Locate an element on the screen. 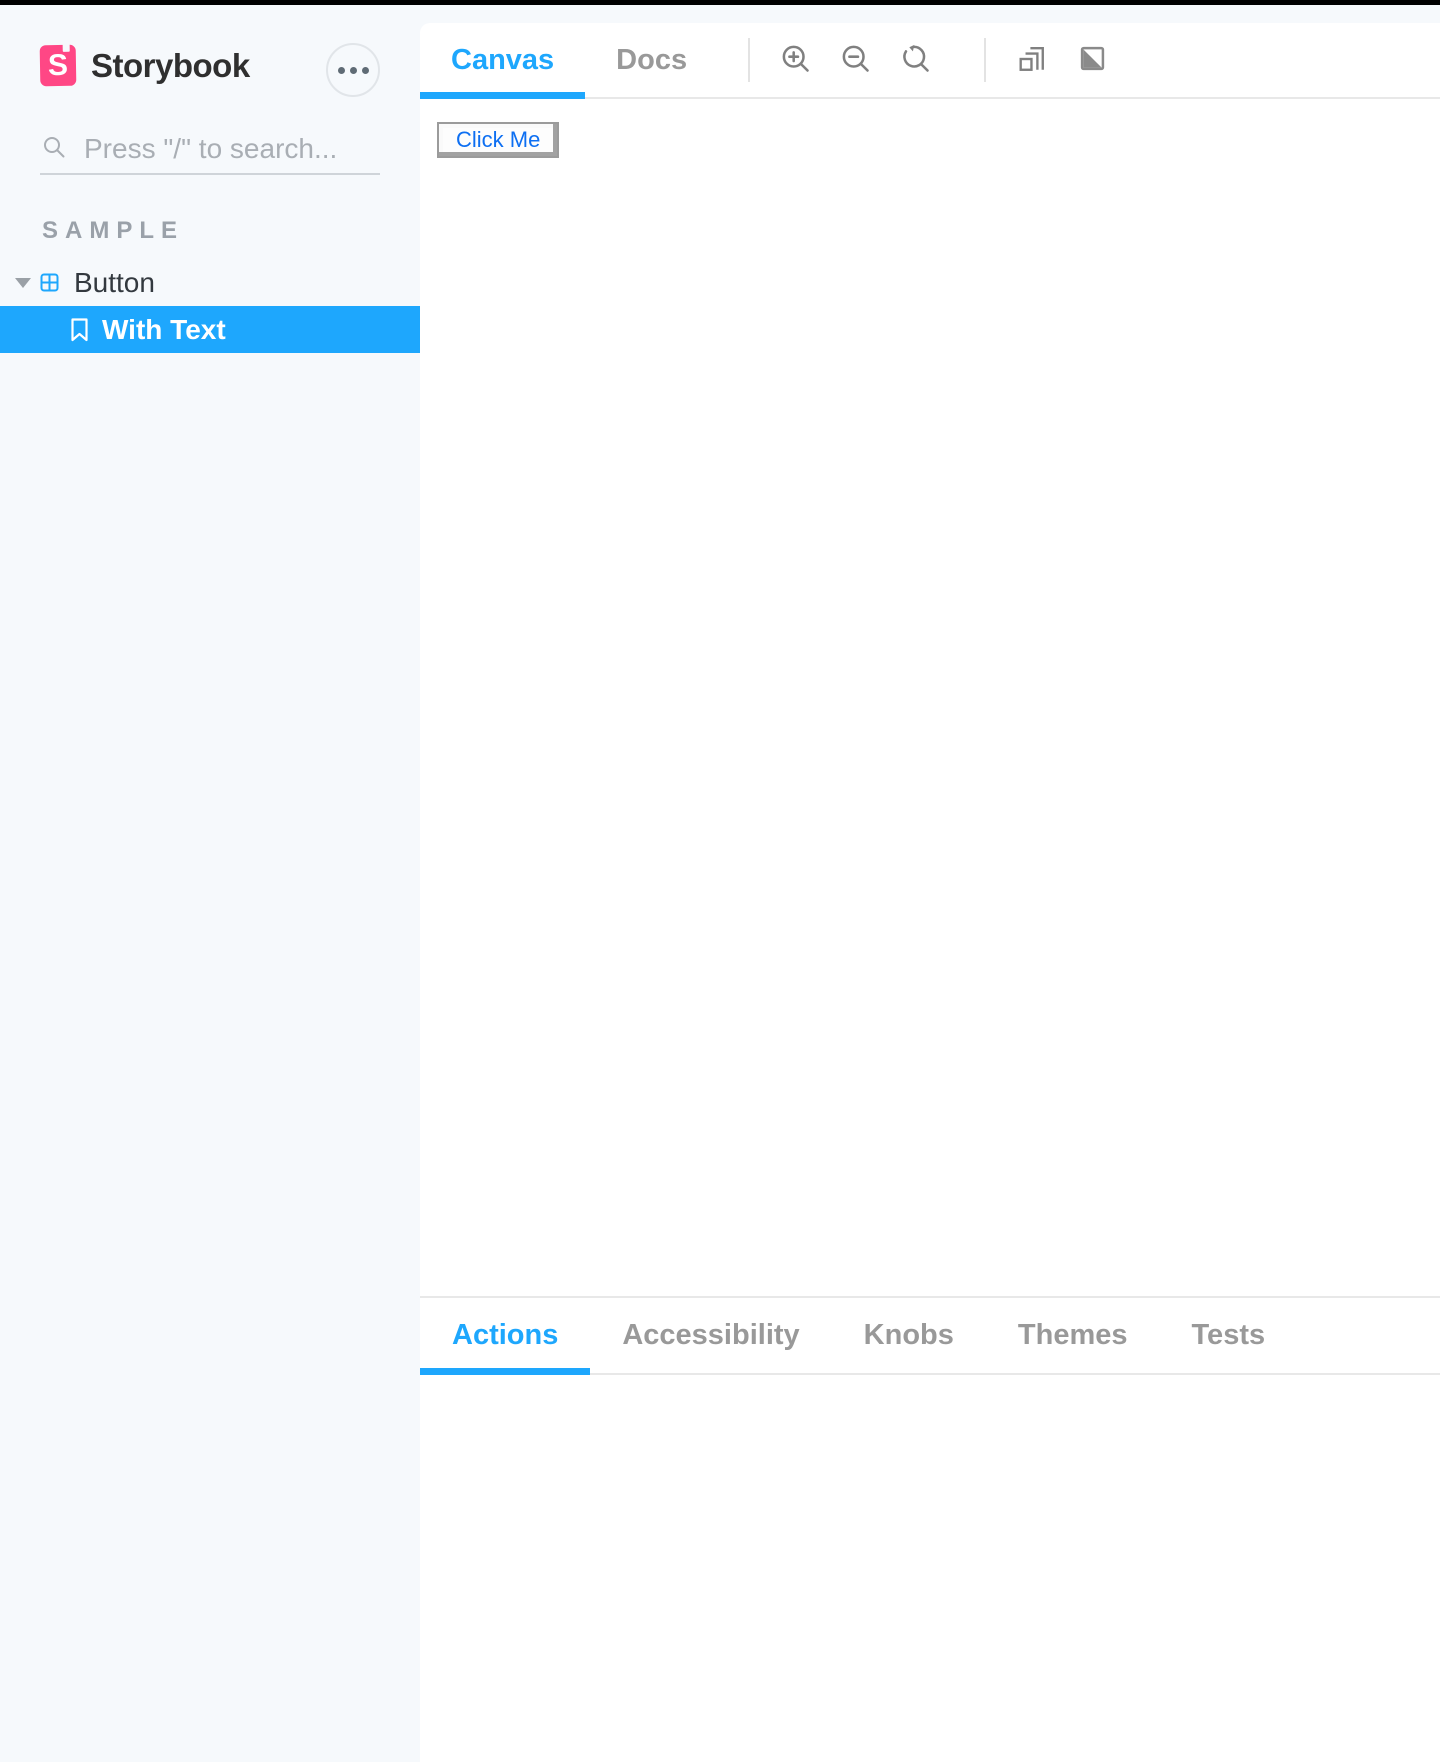 The image size is (1440, 1762). bookmark-icon is located at coordinates (79, 329).